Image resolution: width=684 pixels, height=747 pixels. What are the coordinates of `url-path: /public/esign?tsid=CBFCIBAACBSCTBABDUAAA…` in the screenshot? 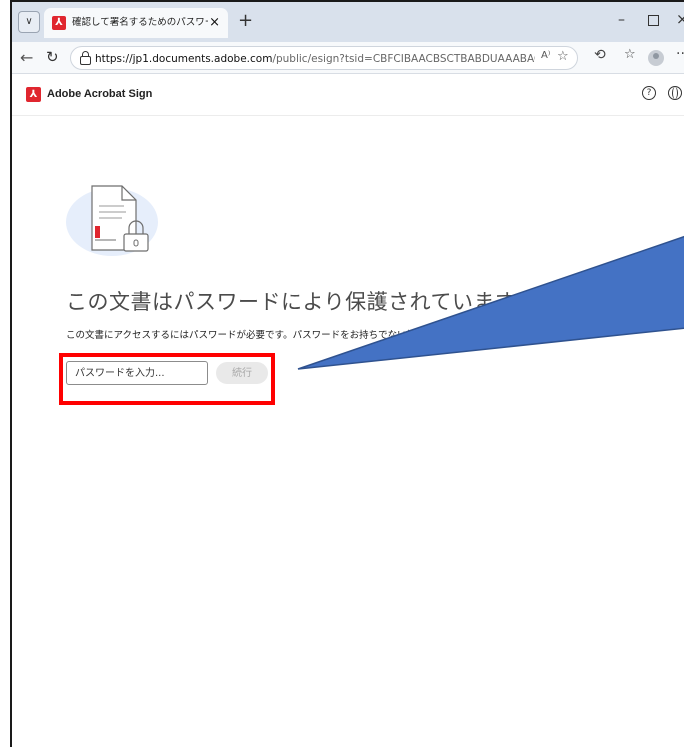 It's located at (403, 59).